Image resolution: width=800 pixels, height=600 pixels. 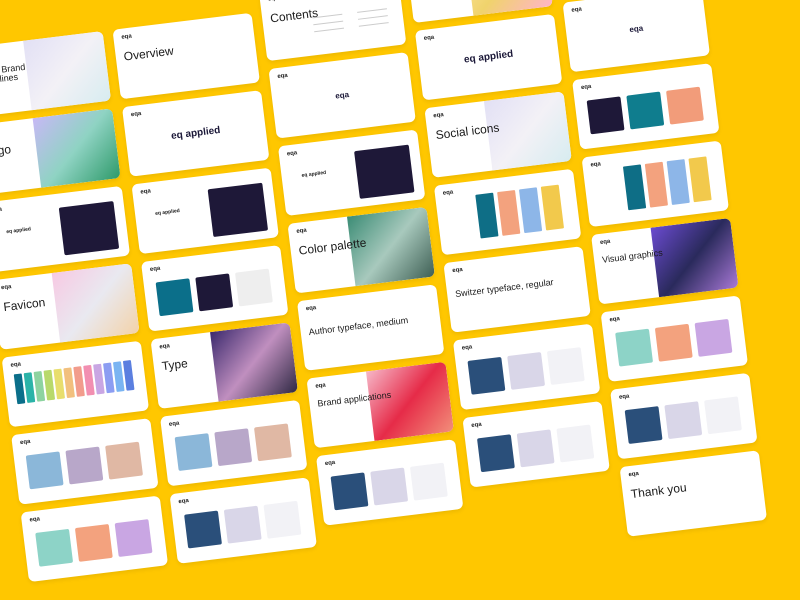 I want to click on slide-title: Logo, so click(x=6, y=151).